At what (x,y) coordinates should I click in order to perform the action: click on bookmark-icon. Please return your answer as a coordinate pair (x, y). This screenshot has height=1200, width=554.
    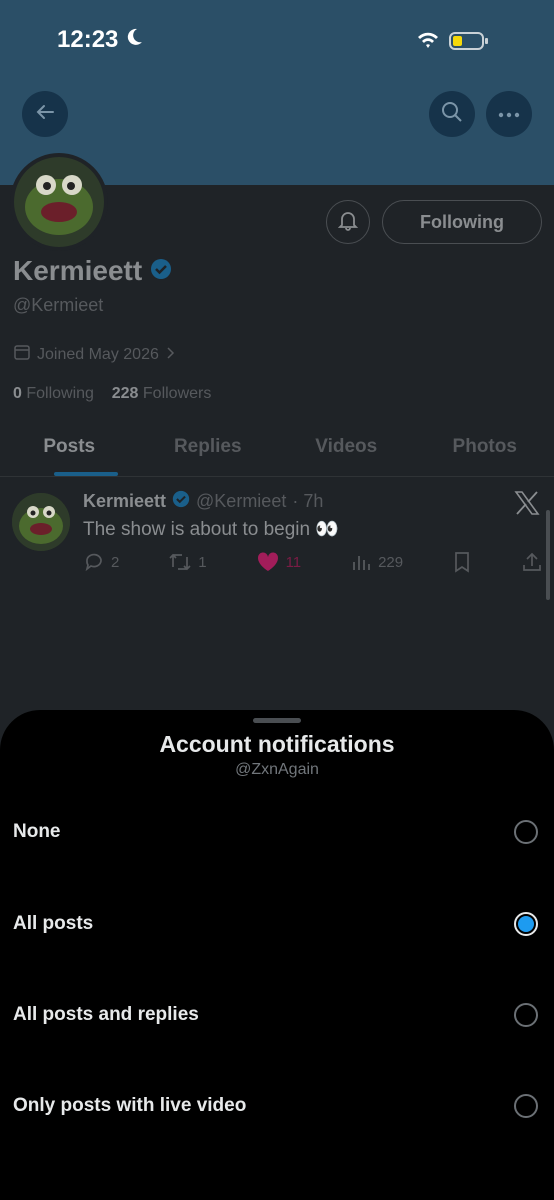
    Looking at the image, I should click on (462, 562).